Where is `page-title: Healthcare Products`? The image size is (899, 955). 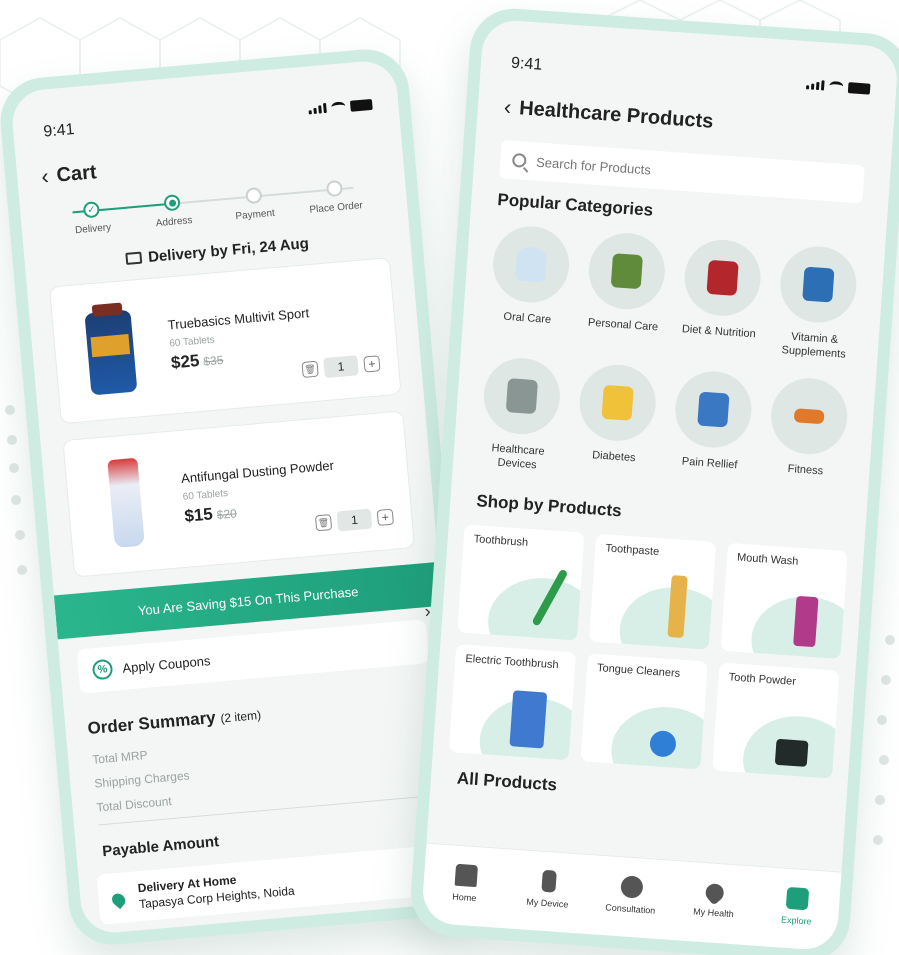 page-title: Healthcare Products is located at coordinates (616, 114).